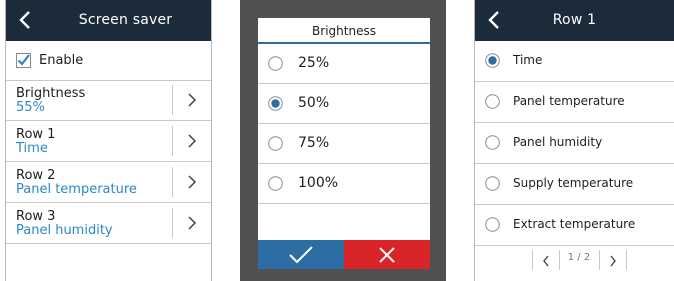  I want to click on screen-saver-header: Screen saver, so click(108, 20).